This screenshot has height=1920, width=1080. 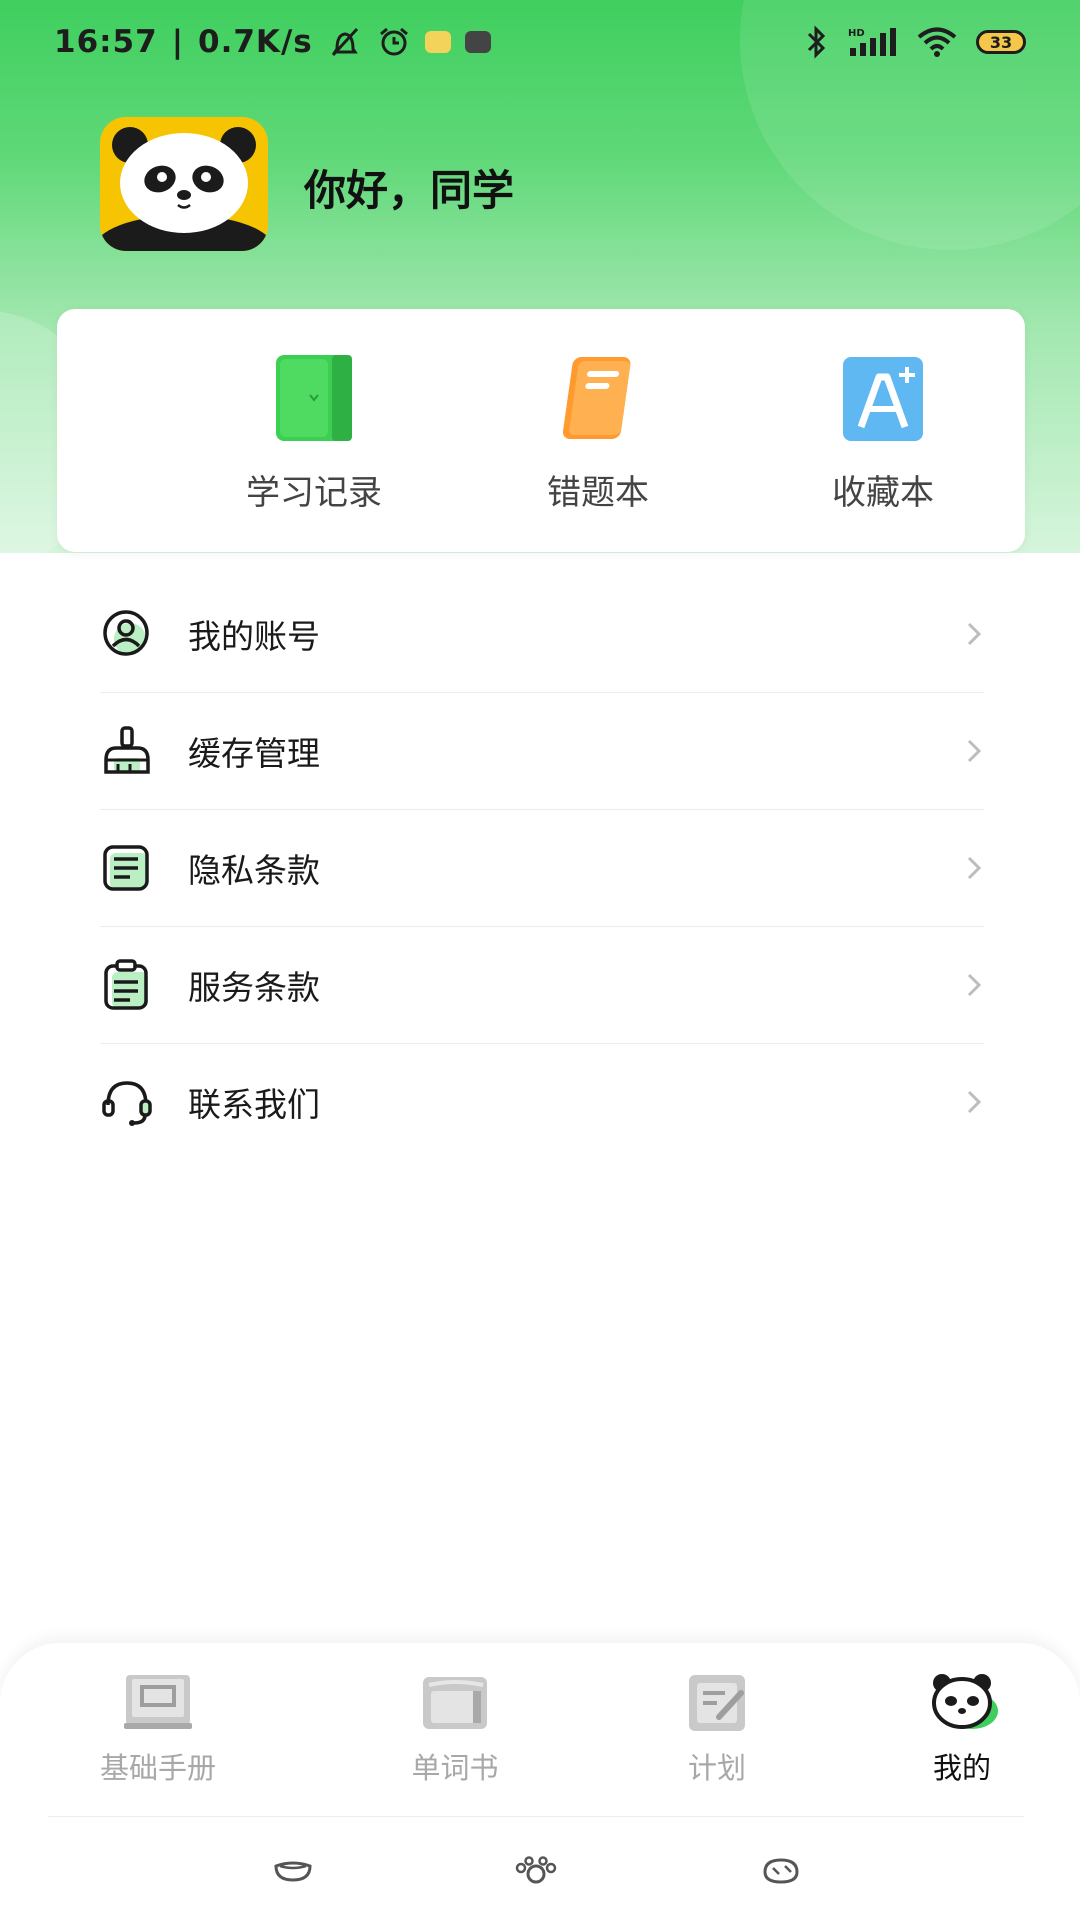 I want to click on recent-gesture-icon, so click(x=781, y=1871).